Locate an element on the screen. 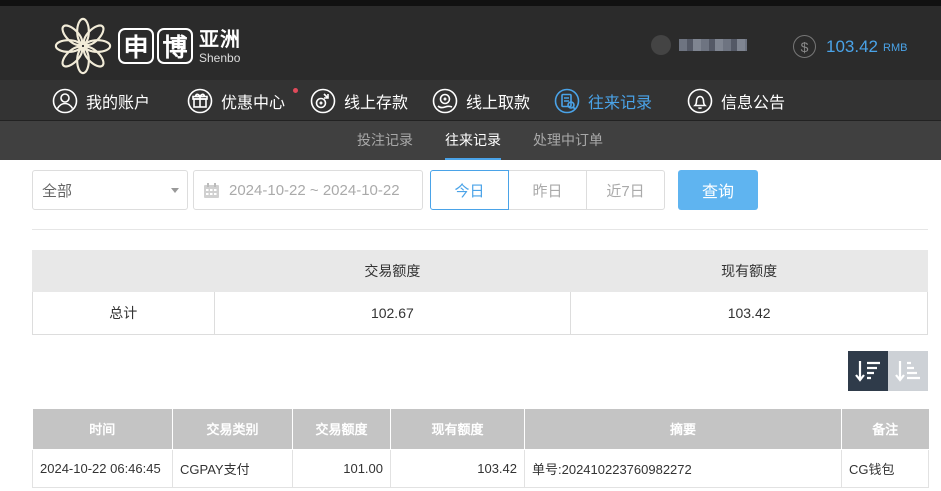 This screenshot has width=941, height=491. nav-promotions: 优惠中心 is located at coordinates (242, 100).